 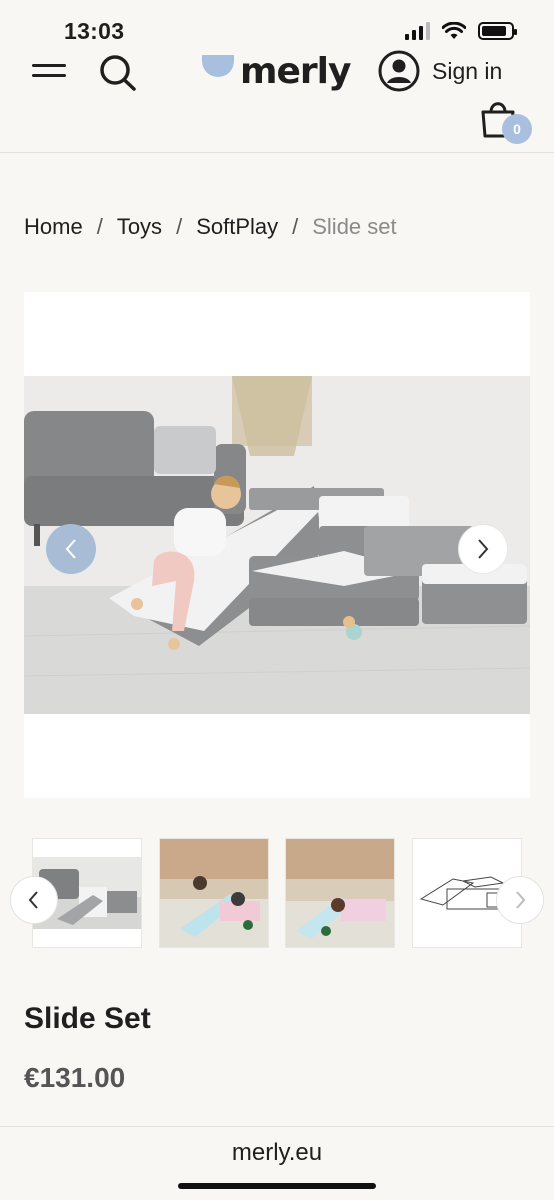 I want to click on home-indicator, so click(x=277, y=1186).